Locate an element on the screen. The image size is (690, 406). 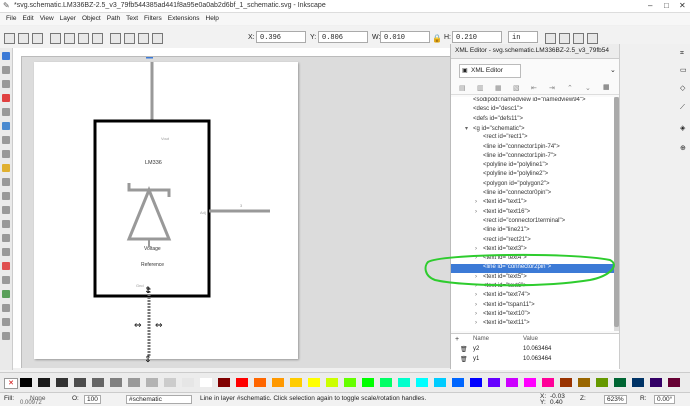
delete-node-icon: ▧ is located at coordinates (516, 88).